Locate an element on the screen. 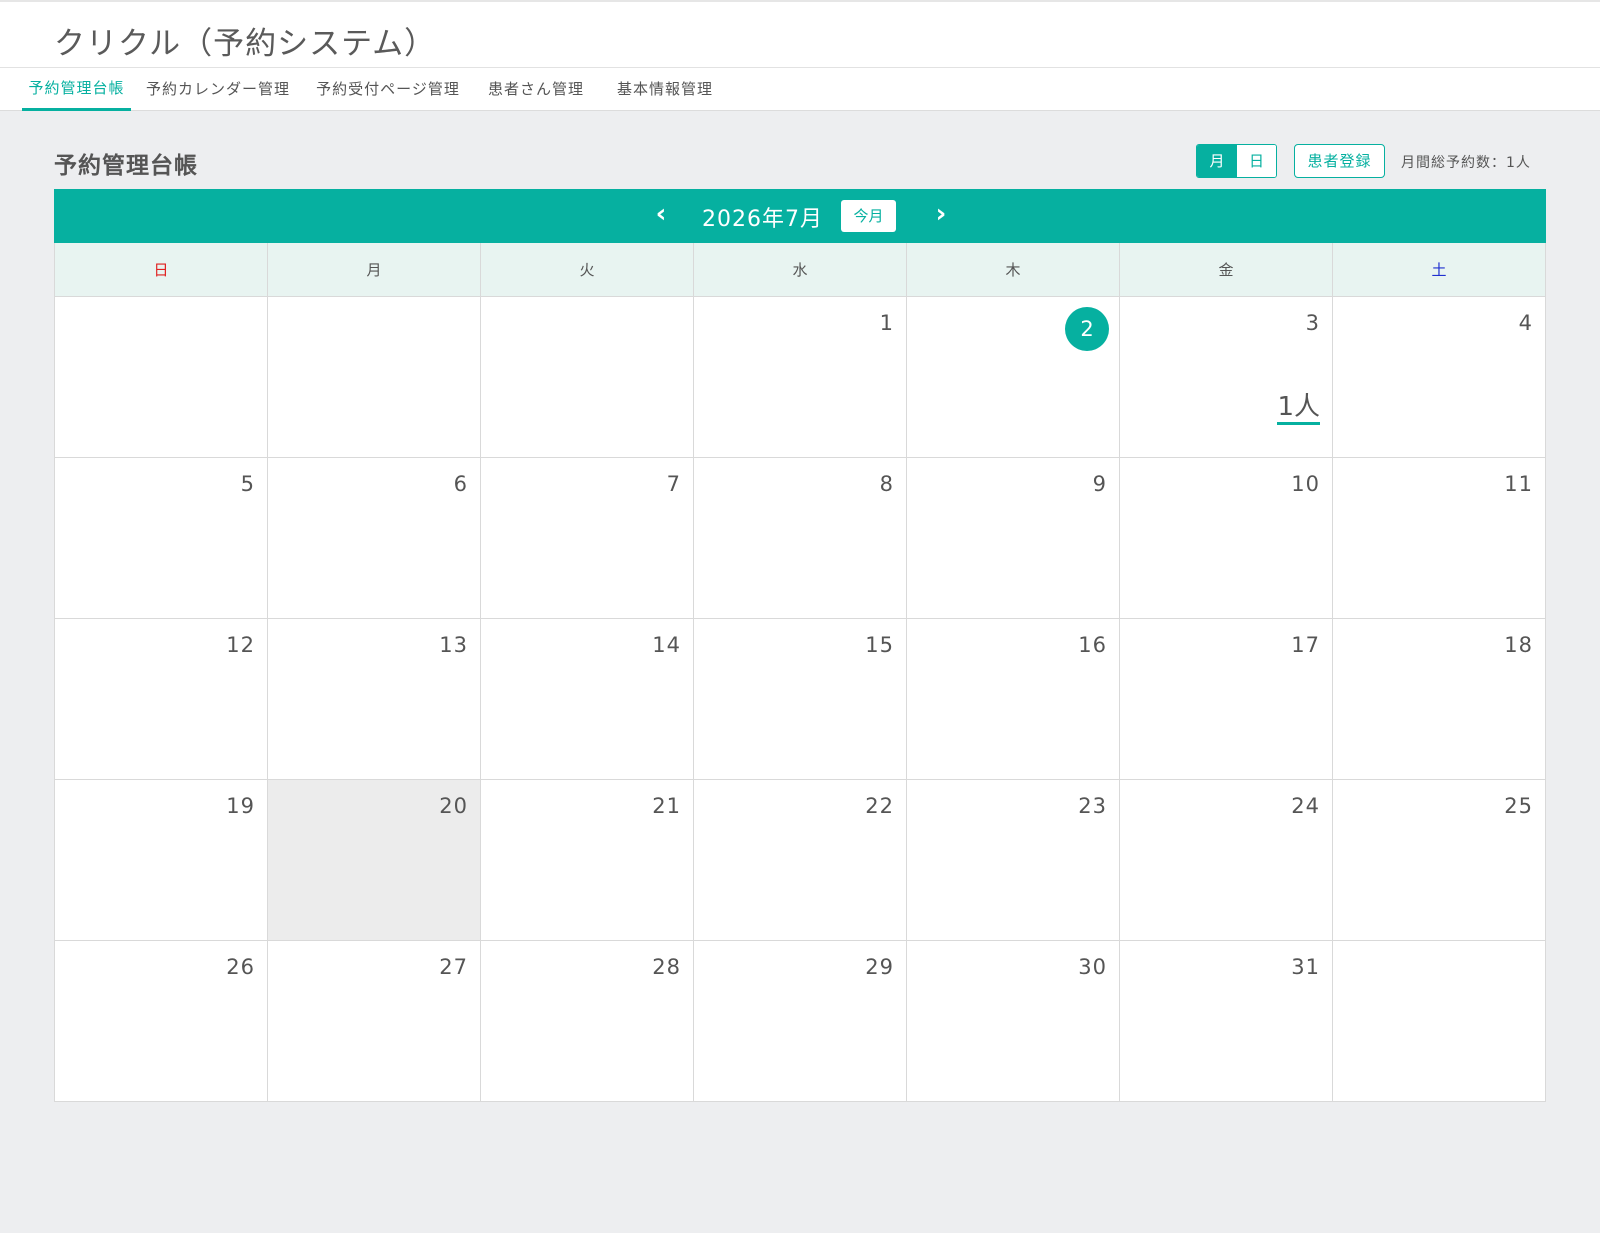  calendar-day-cell: 7 is located at coordinates (587, 538).